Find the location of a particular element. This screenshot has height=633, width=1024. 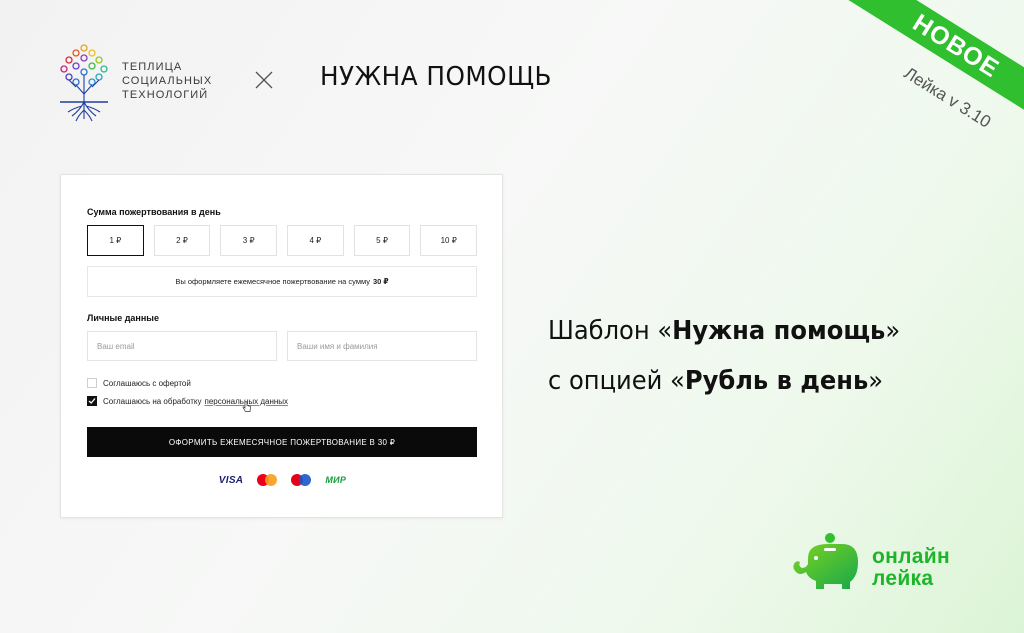

teplica-tree-logo-icon is located at coordinates (84, 83).